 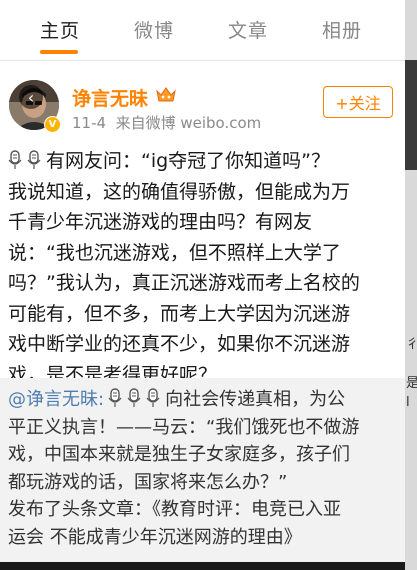 I want to click on bottom-edge-bar, so click(x=202, y=566).